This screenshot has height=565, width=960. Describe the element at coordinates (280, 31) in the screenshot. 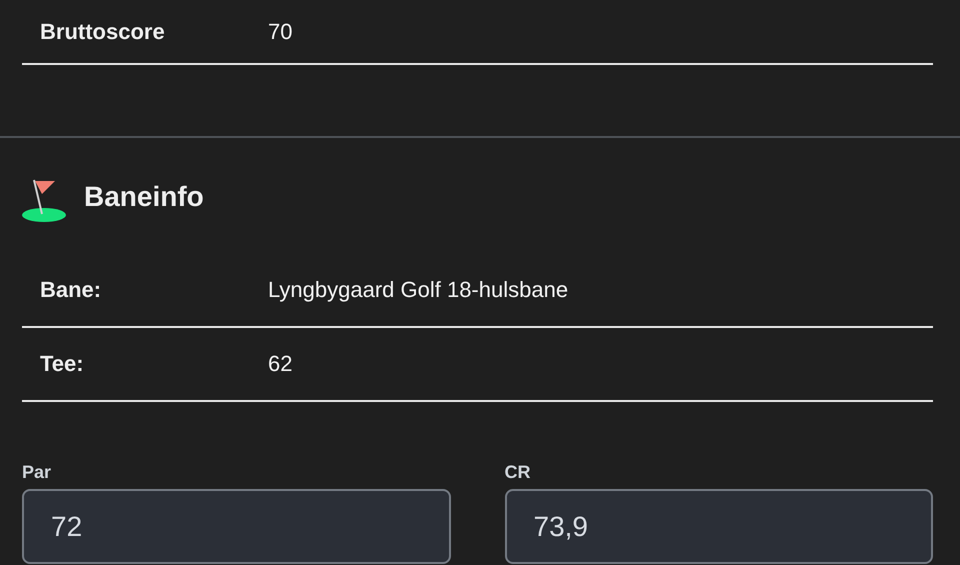

I see `row-value: 70` at that location.